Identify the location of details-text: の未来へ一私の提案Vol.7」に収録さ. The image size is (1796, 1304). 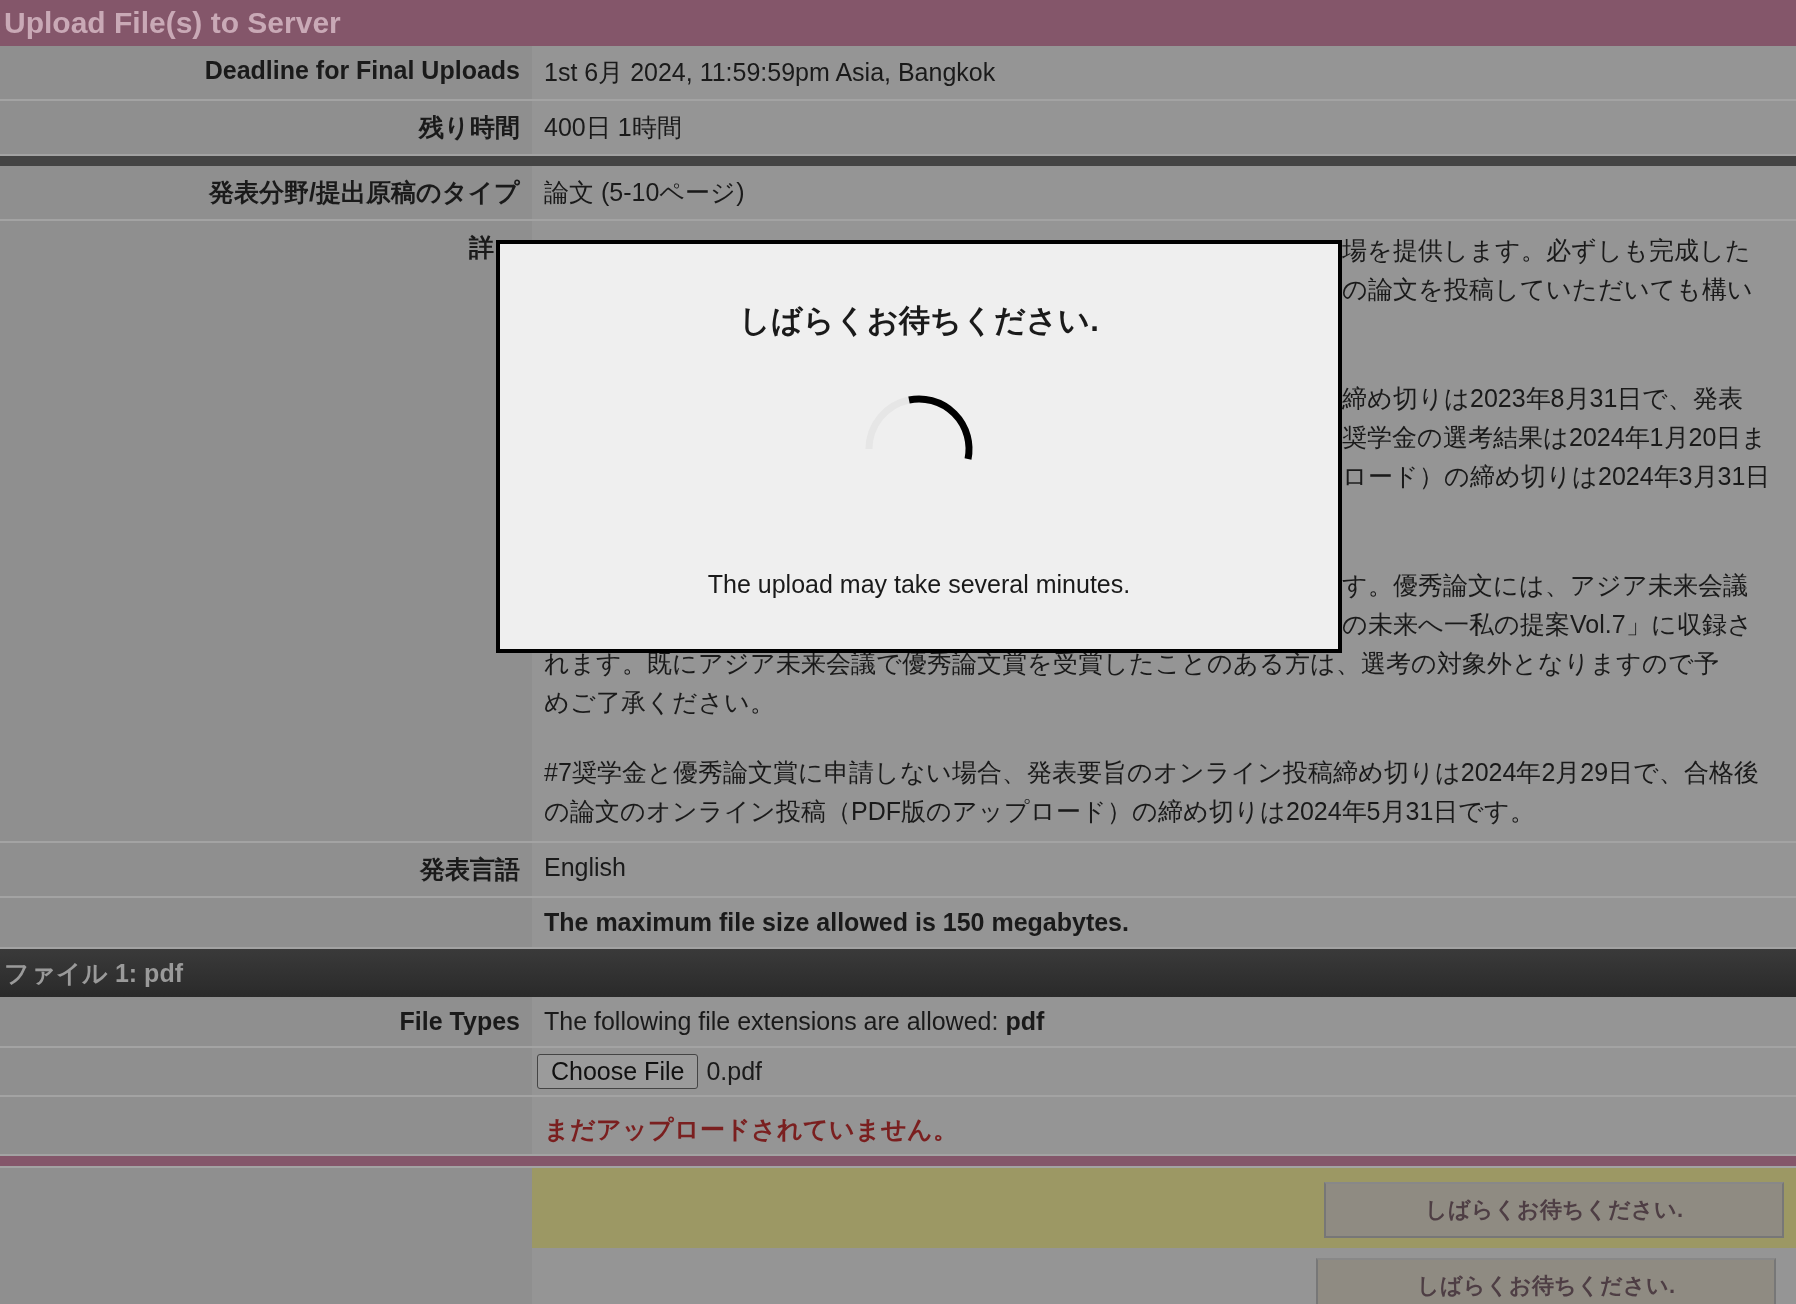
(1547, 624).